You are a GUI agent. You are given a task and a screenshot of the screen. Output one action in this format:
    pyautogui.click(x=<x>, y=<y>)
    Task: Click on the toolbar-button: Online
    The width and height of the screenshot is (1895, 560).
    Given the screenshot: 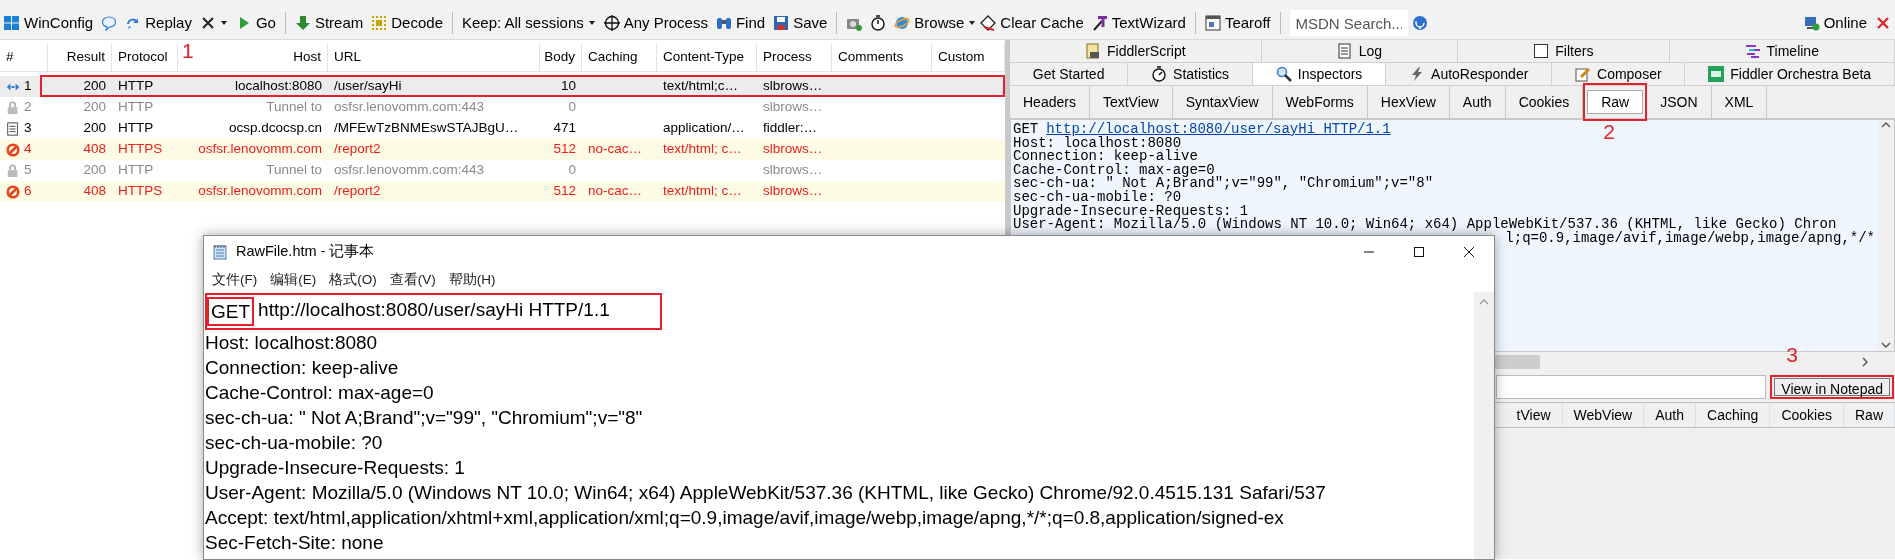 What is the action you would take?
    pyautogui.click(x=1835, y=23)
    